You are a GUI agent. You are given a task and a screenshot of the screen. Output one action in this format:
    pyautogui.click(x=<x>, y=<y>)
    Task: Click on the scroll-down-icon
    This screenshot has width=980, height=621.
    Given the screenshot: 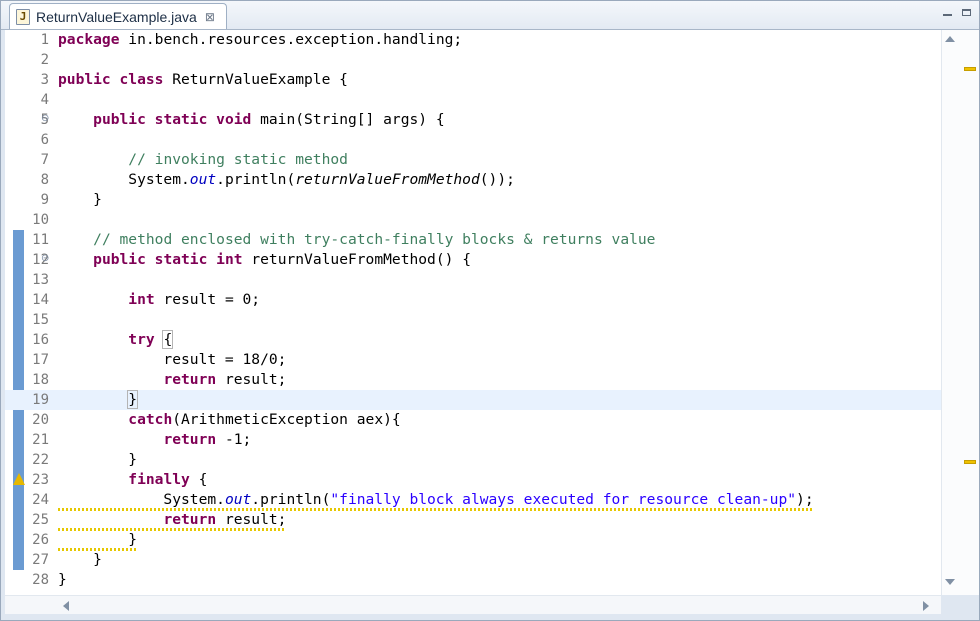 What is the action you would take?
    pyautogui.click(x=950, y=582)
    